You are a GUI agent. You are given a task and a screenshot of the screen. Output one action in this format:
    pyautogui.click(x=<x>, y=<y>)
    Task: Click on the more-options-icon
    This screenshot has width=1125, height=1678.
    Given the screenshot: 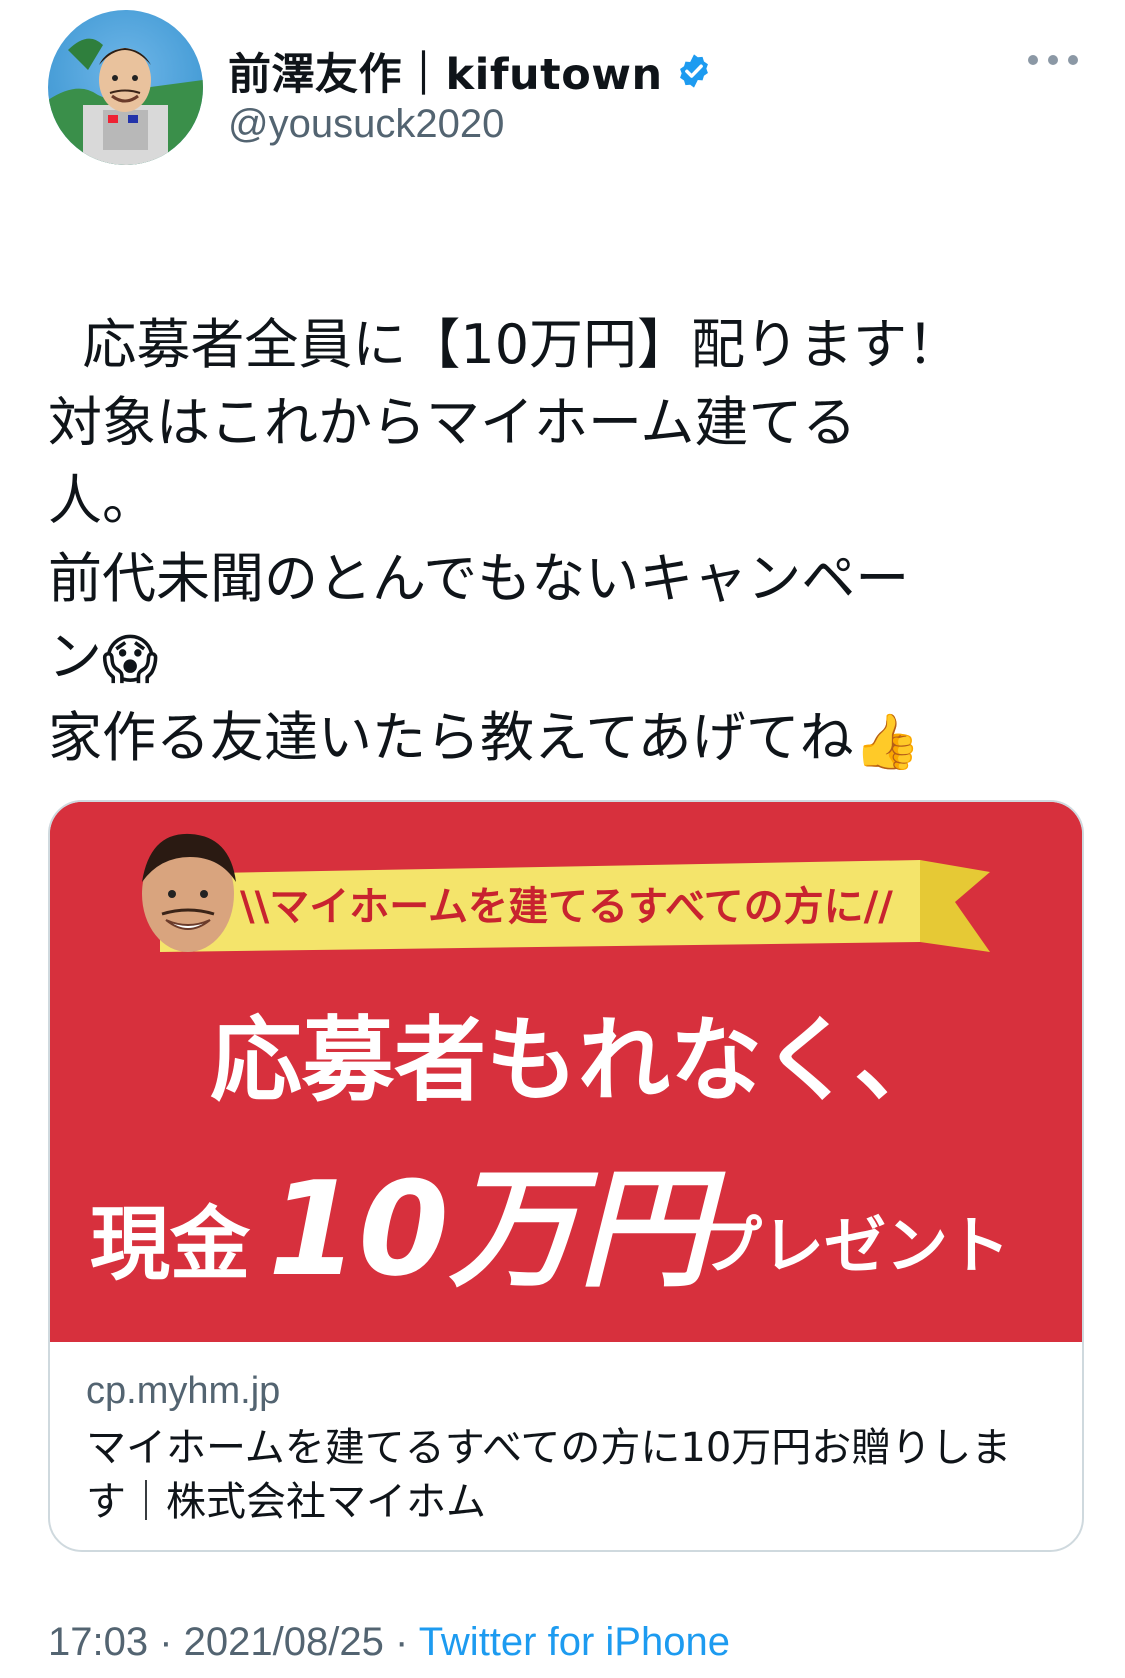 What is the action you would take?
    pyautogui.click(x=1053, y=60)
    